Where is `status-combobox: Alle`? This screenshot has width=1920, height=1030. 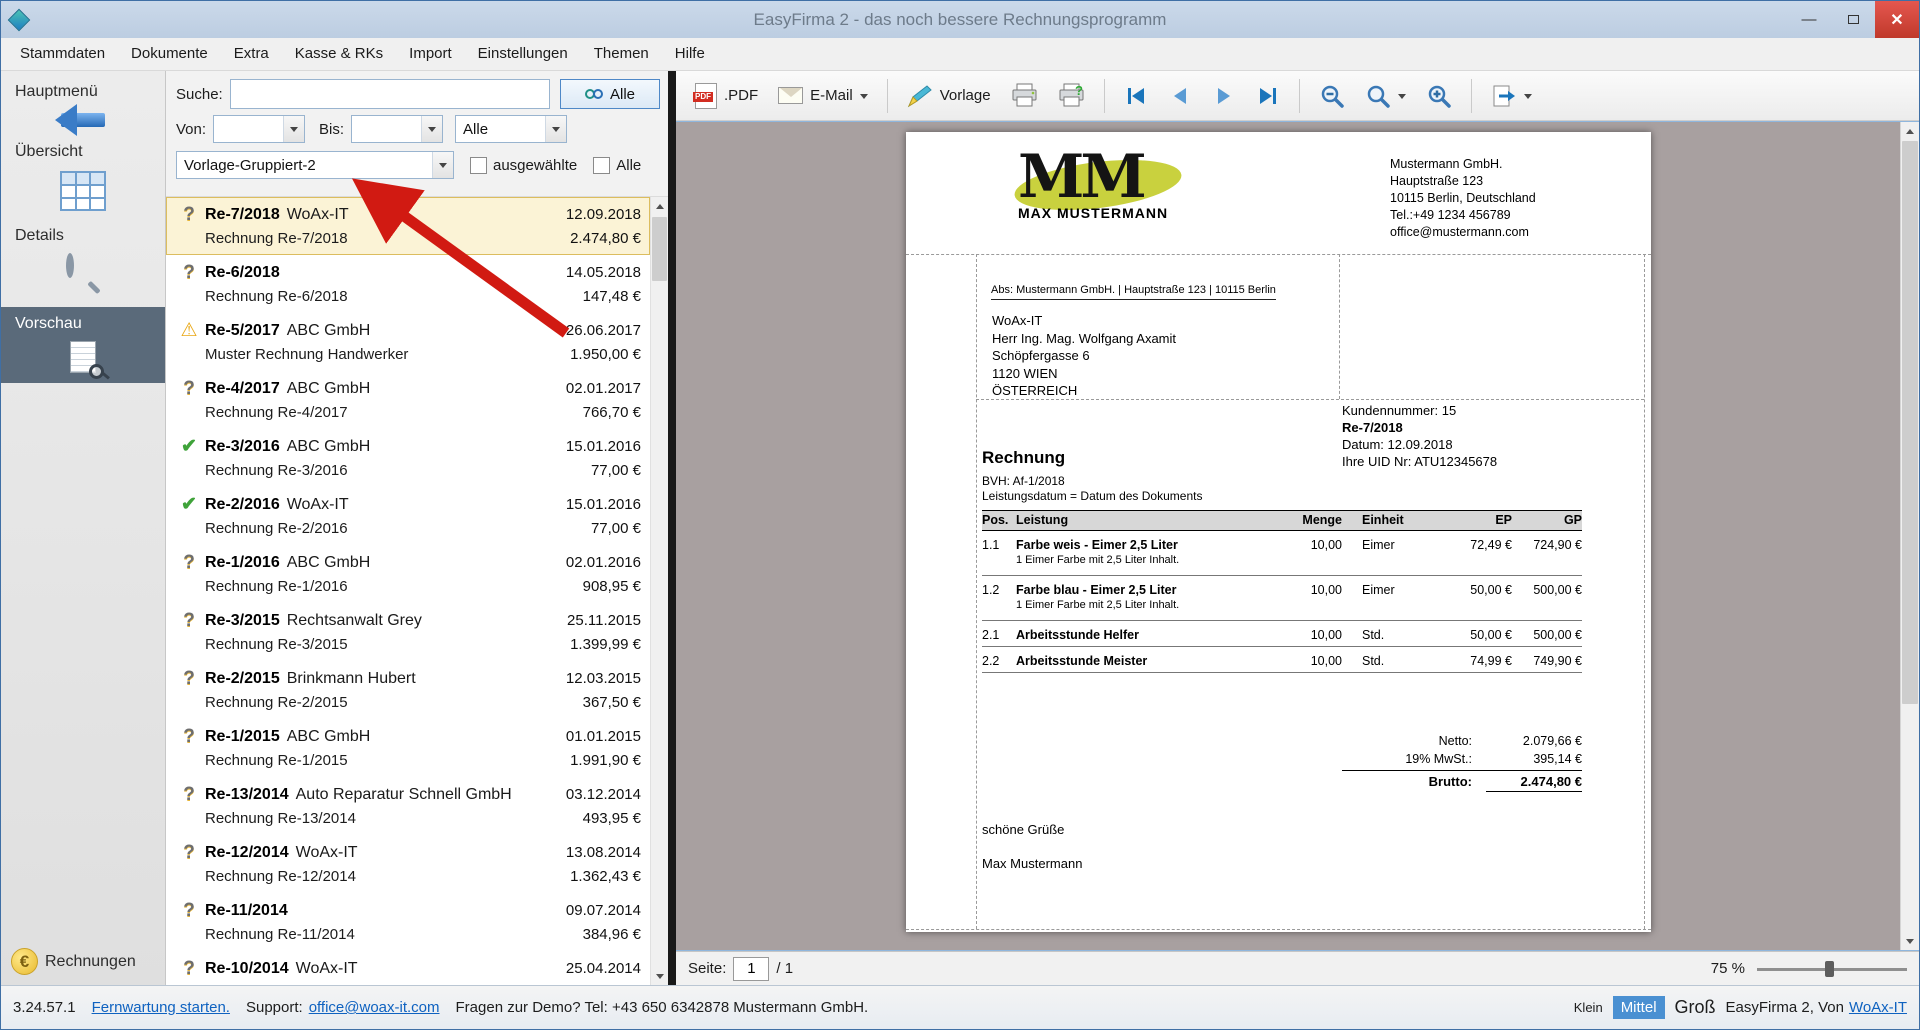 status-combobox: Alle is located at coordinates (511, 129).